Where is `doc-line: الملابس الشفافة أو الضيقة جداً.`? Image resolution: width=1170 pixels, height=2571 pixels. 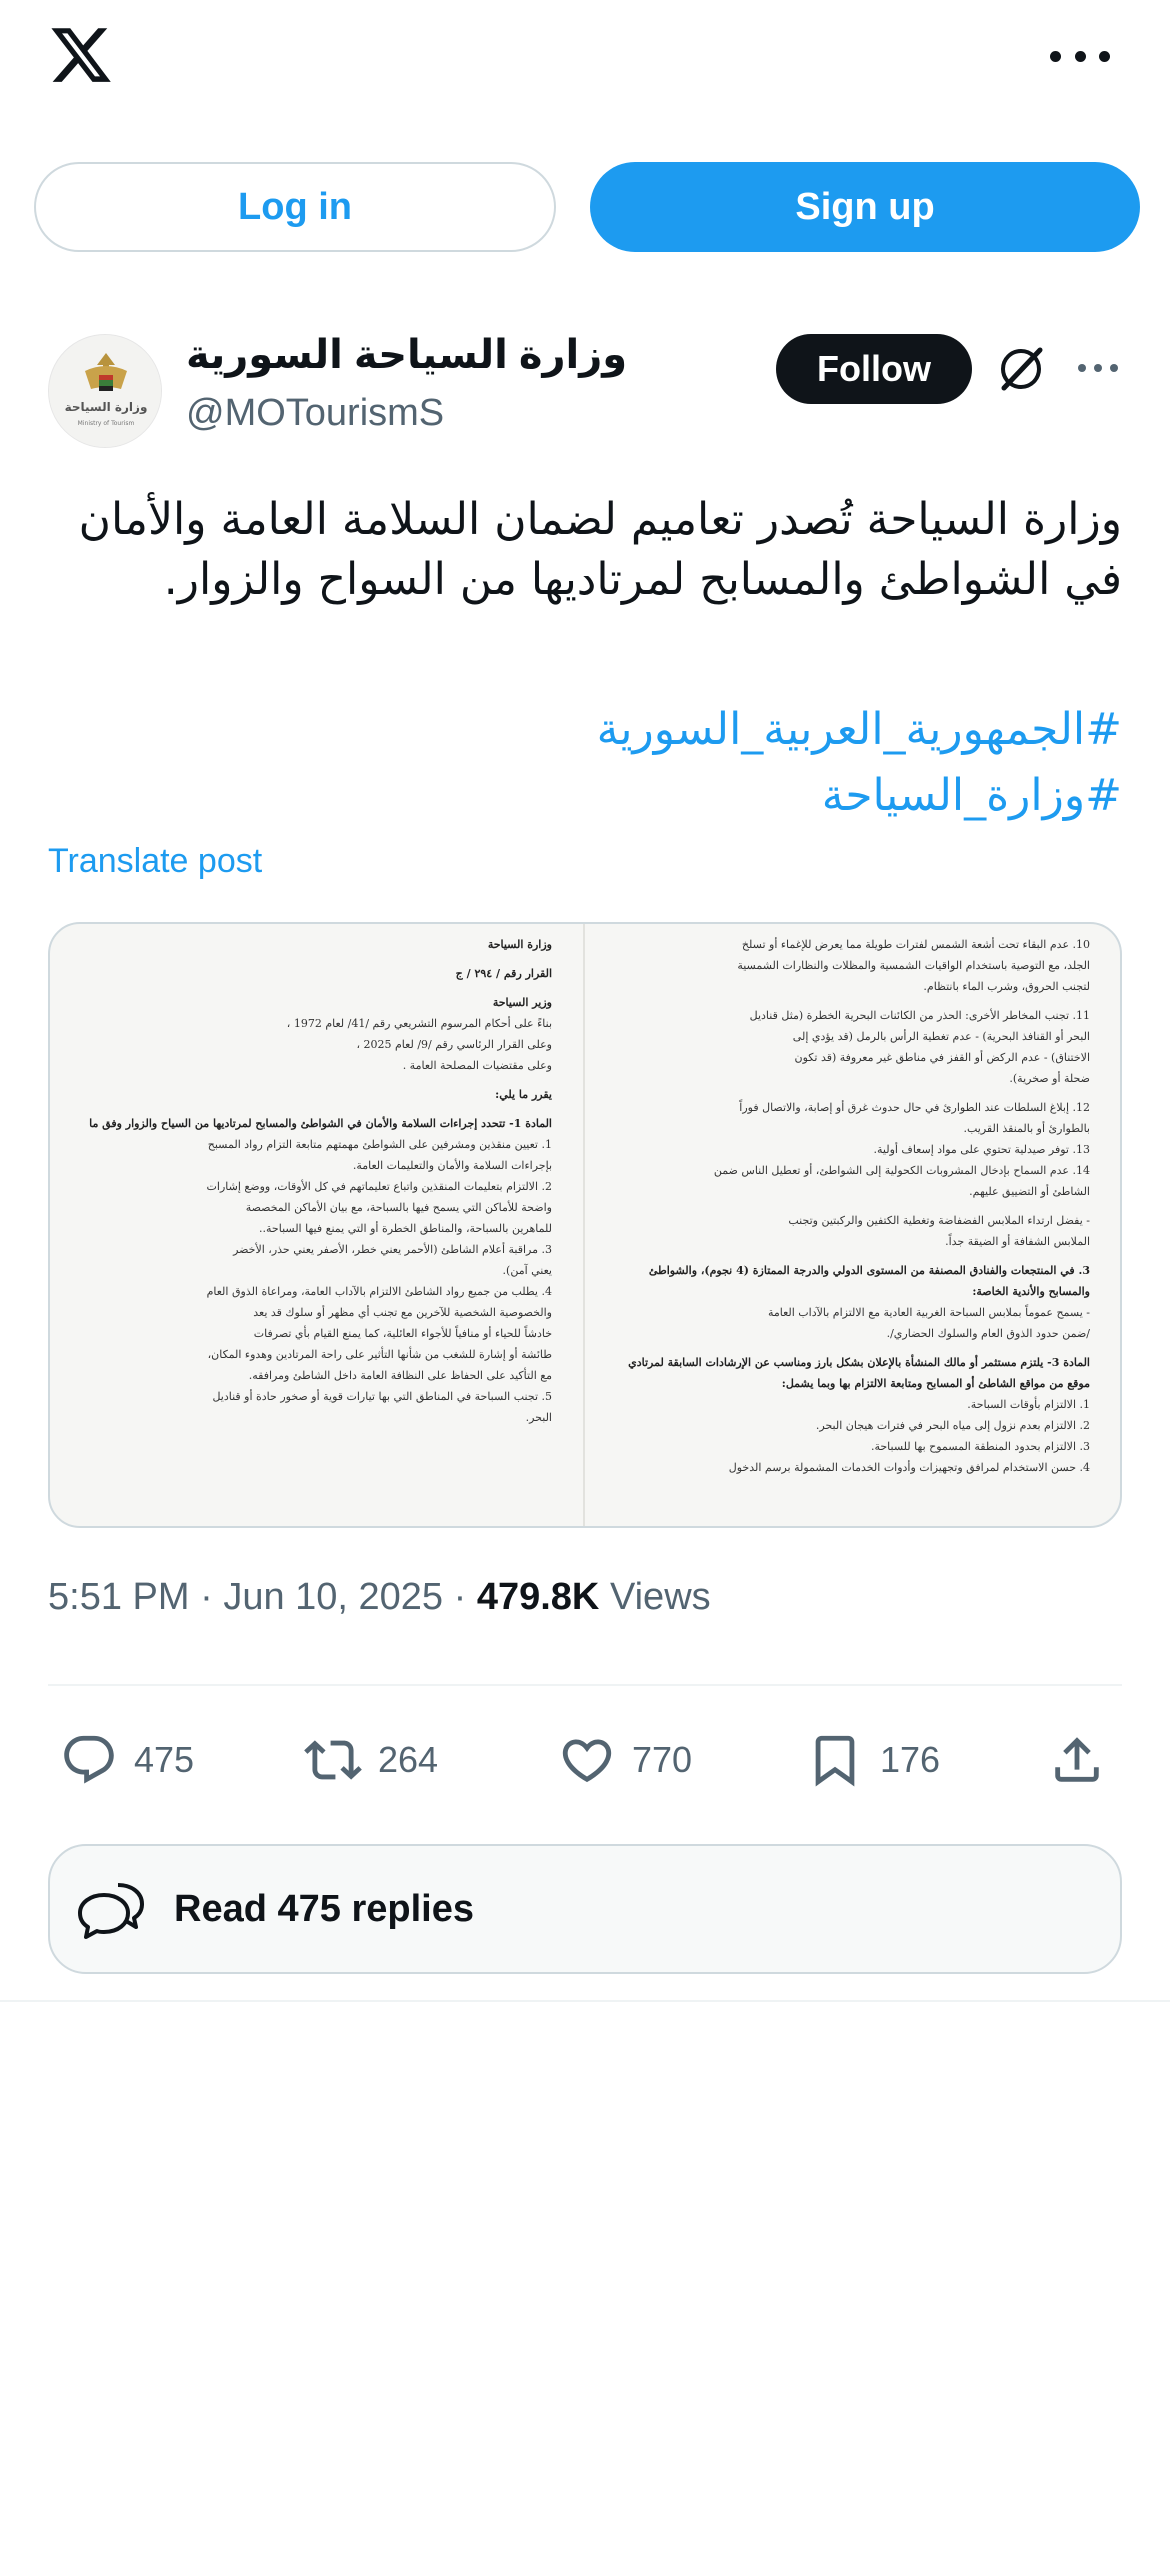
doc-line: الملابس الشفافة أو الضيقة جداً. is located at coordinates (1017, 1241).